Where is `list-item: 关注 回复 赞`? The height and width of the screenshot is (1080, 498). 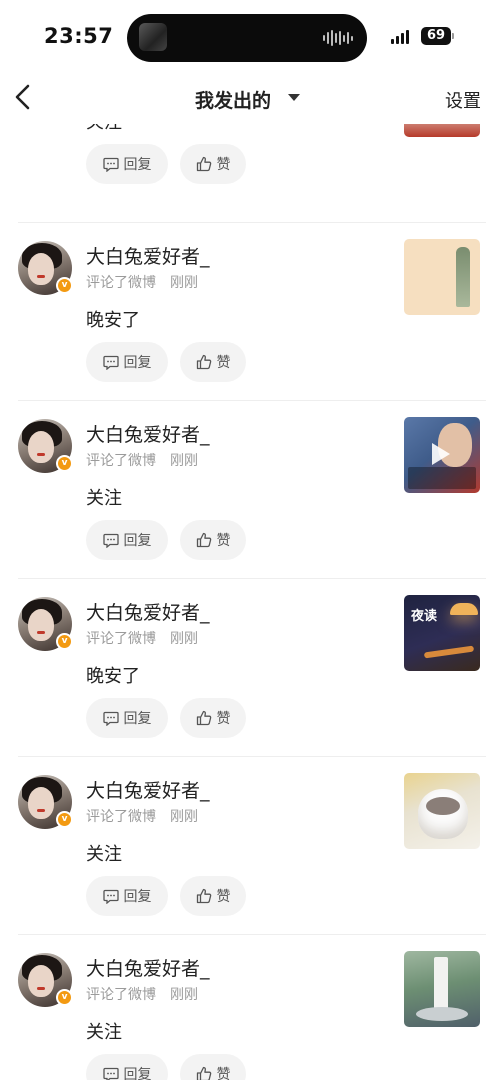 list-item: 关注 回复 赞 is located at coordinates (249, 163).